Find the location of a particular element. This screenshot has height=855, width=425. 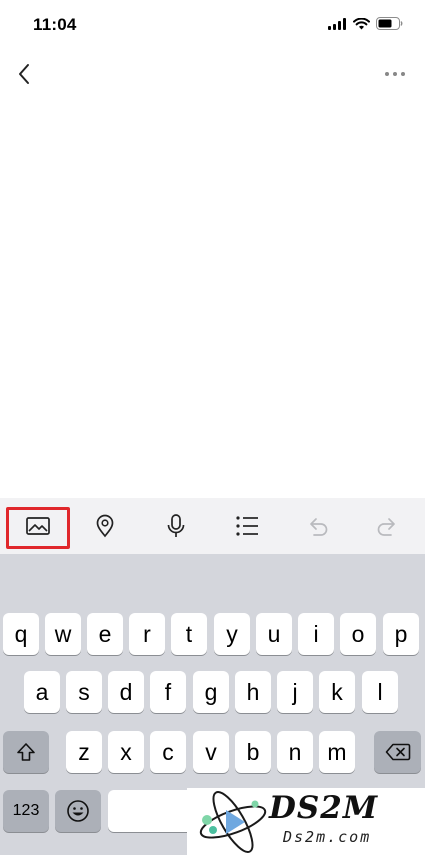

nav-bar is located at coordinates (212, 74).